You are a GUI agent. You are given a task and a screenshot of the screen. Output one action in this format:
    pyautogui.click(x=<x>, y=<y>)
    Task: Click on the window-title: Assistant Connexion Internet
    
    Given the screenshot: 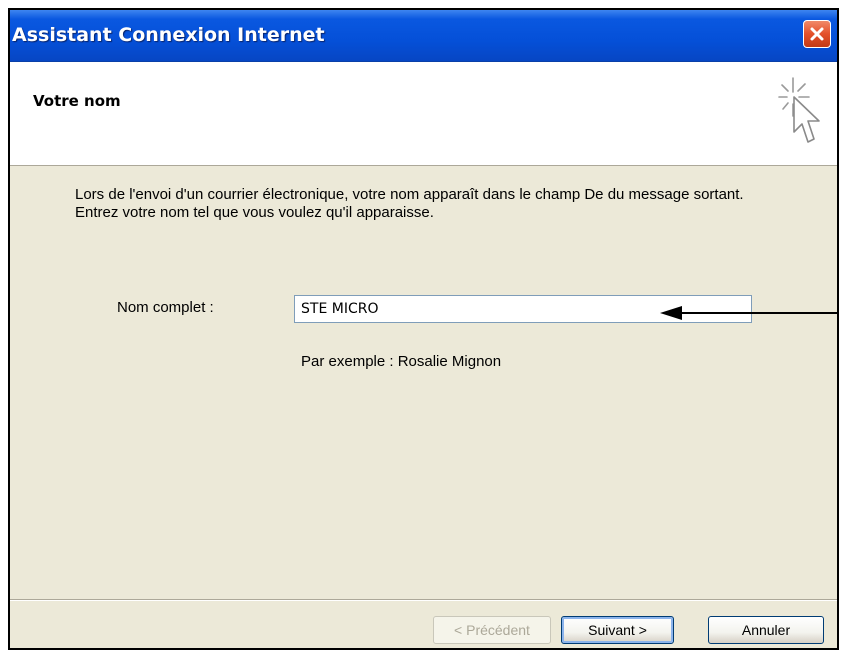 What is the action you would take?
    pyautogui.click(x=168, y=35)
    